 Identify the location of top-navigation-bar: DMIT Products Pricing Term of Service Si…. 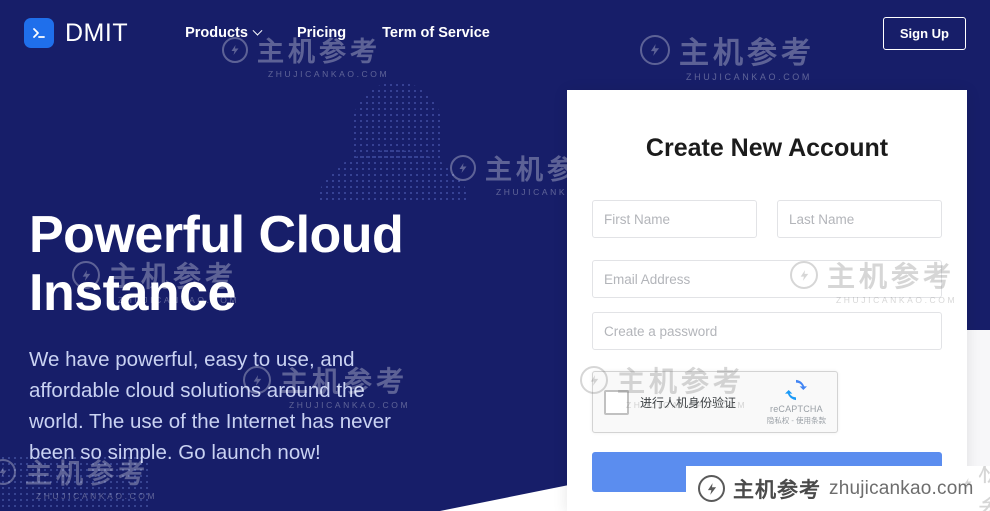
(495, 33).